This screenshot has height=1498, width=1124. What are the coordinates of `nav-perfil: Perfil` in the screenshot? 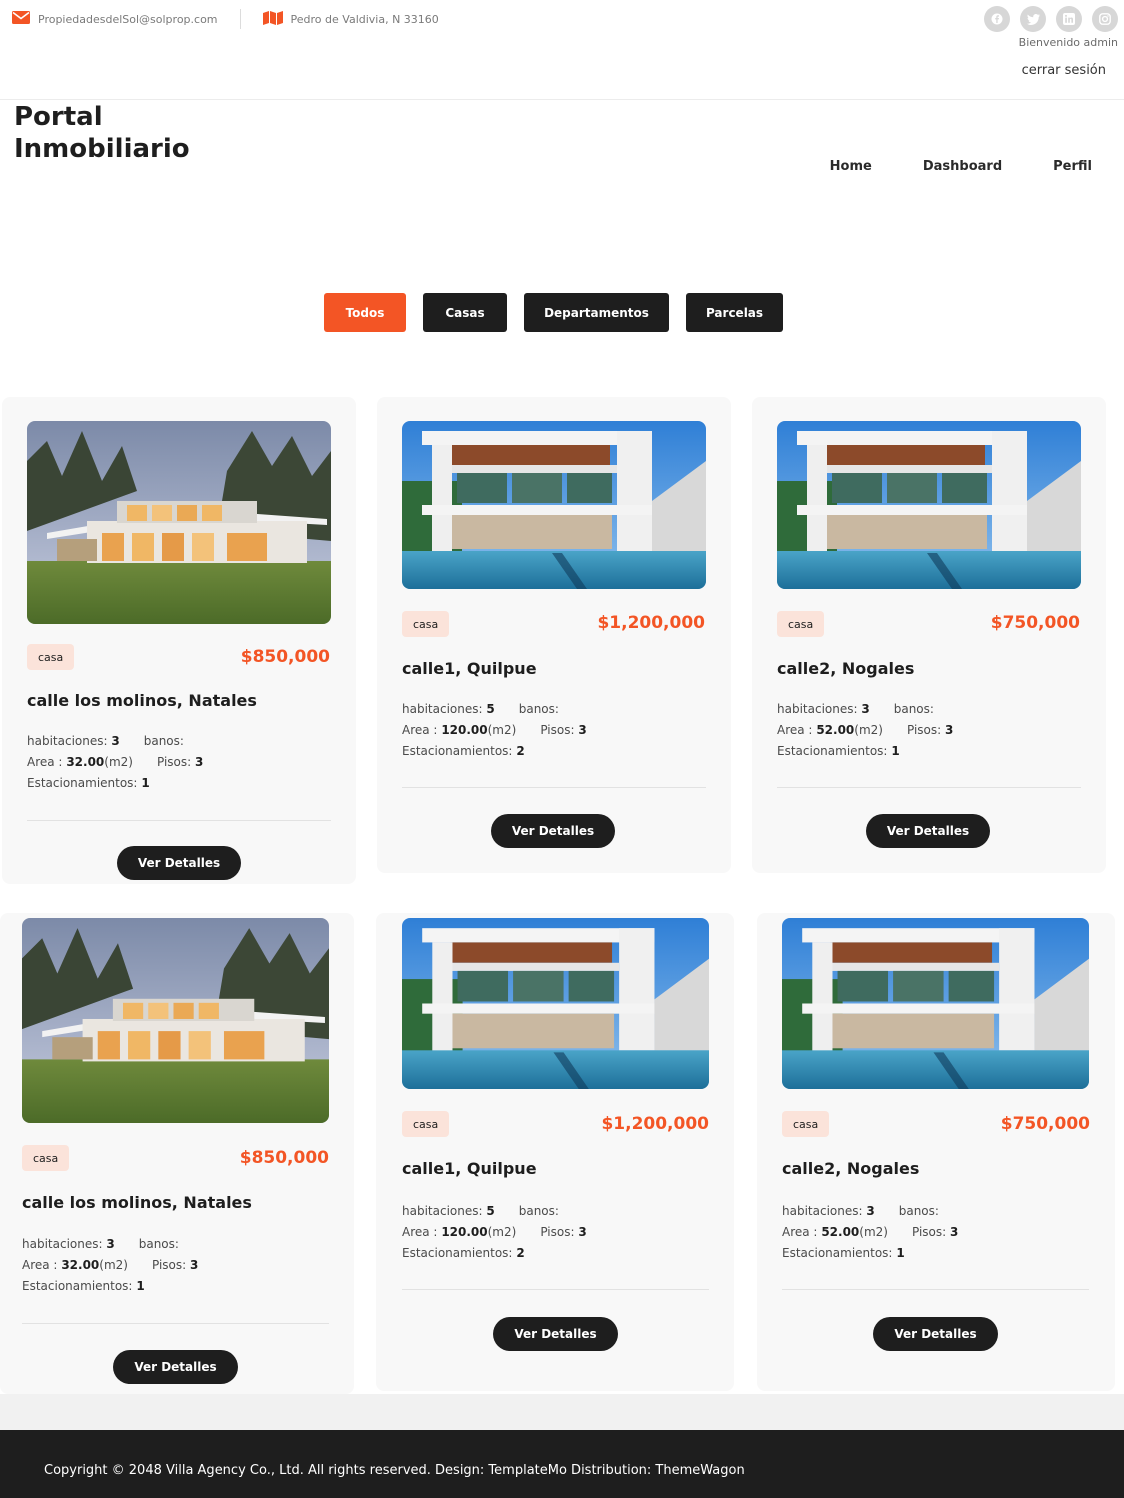 It's located at (1072, 166).